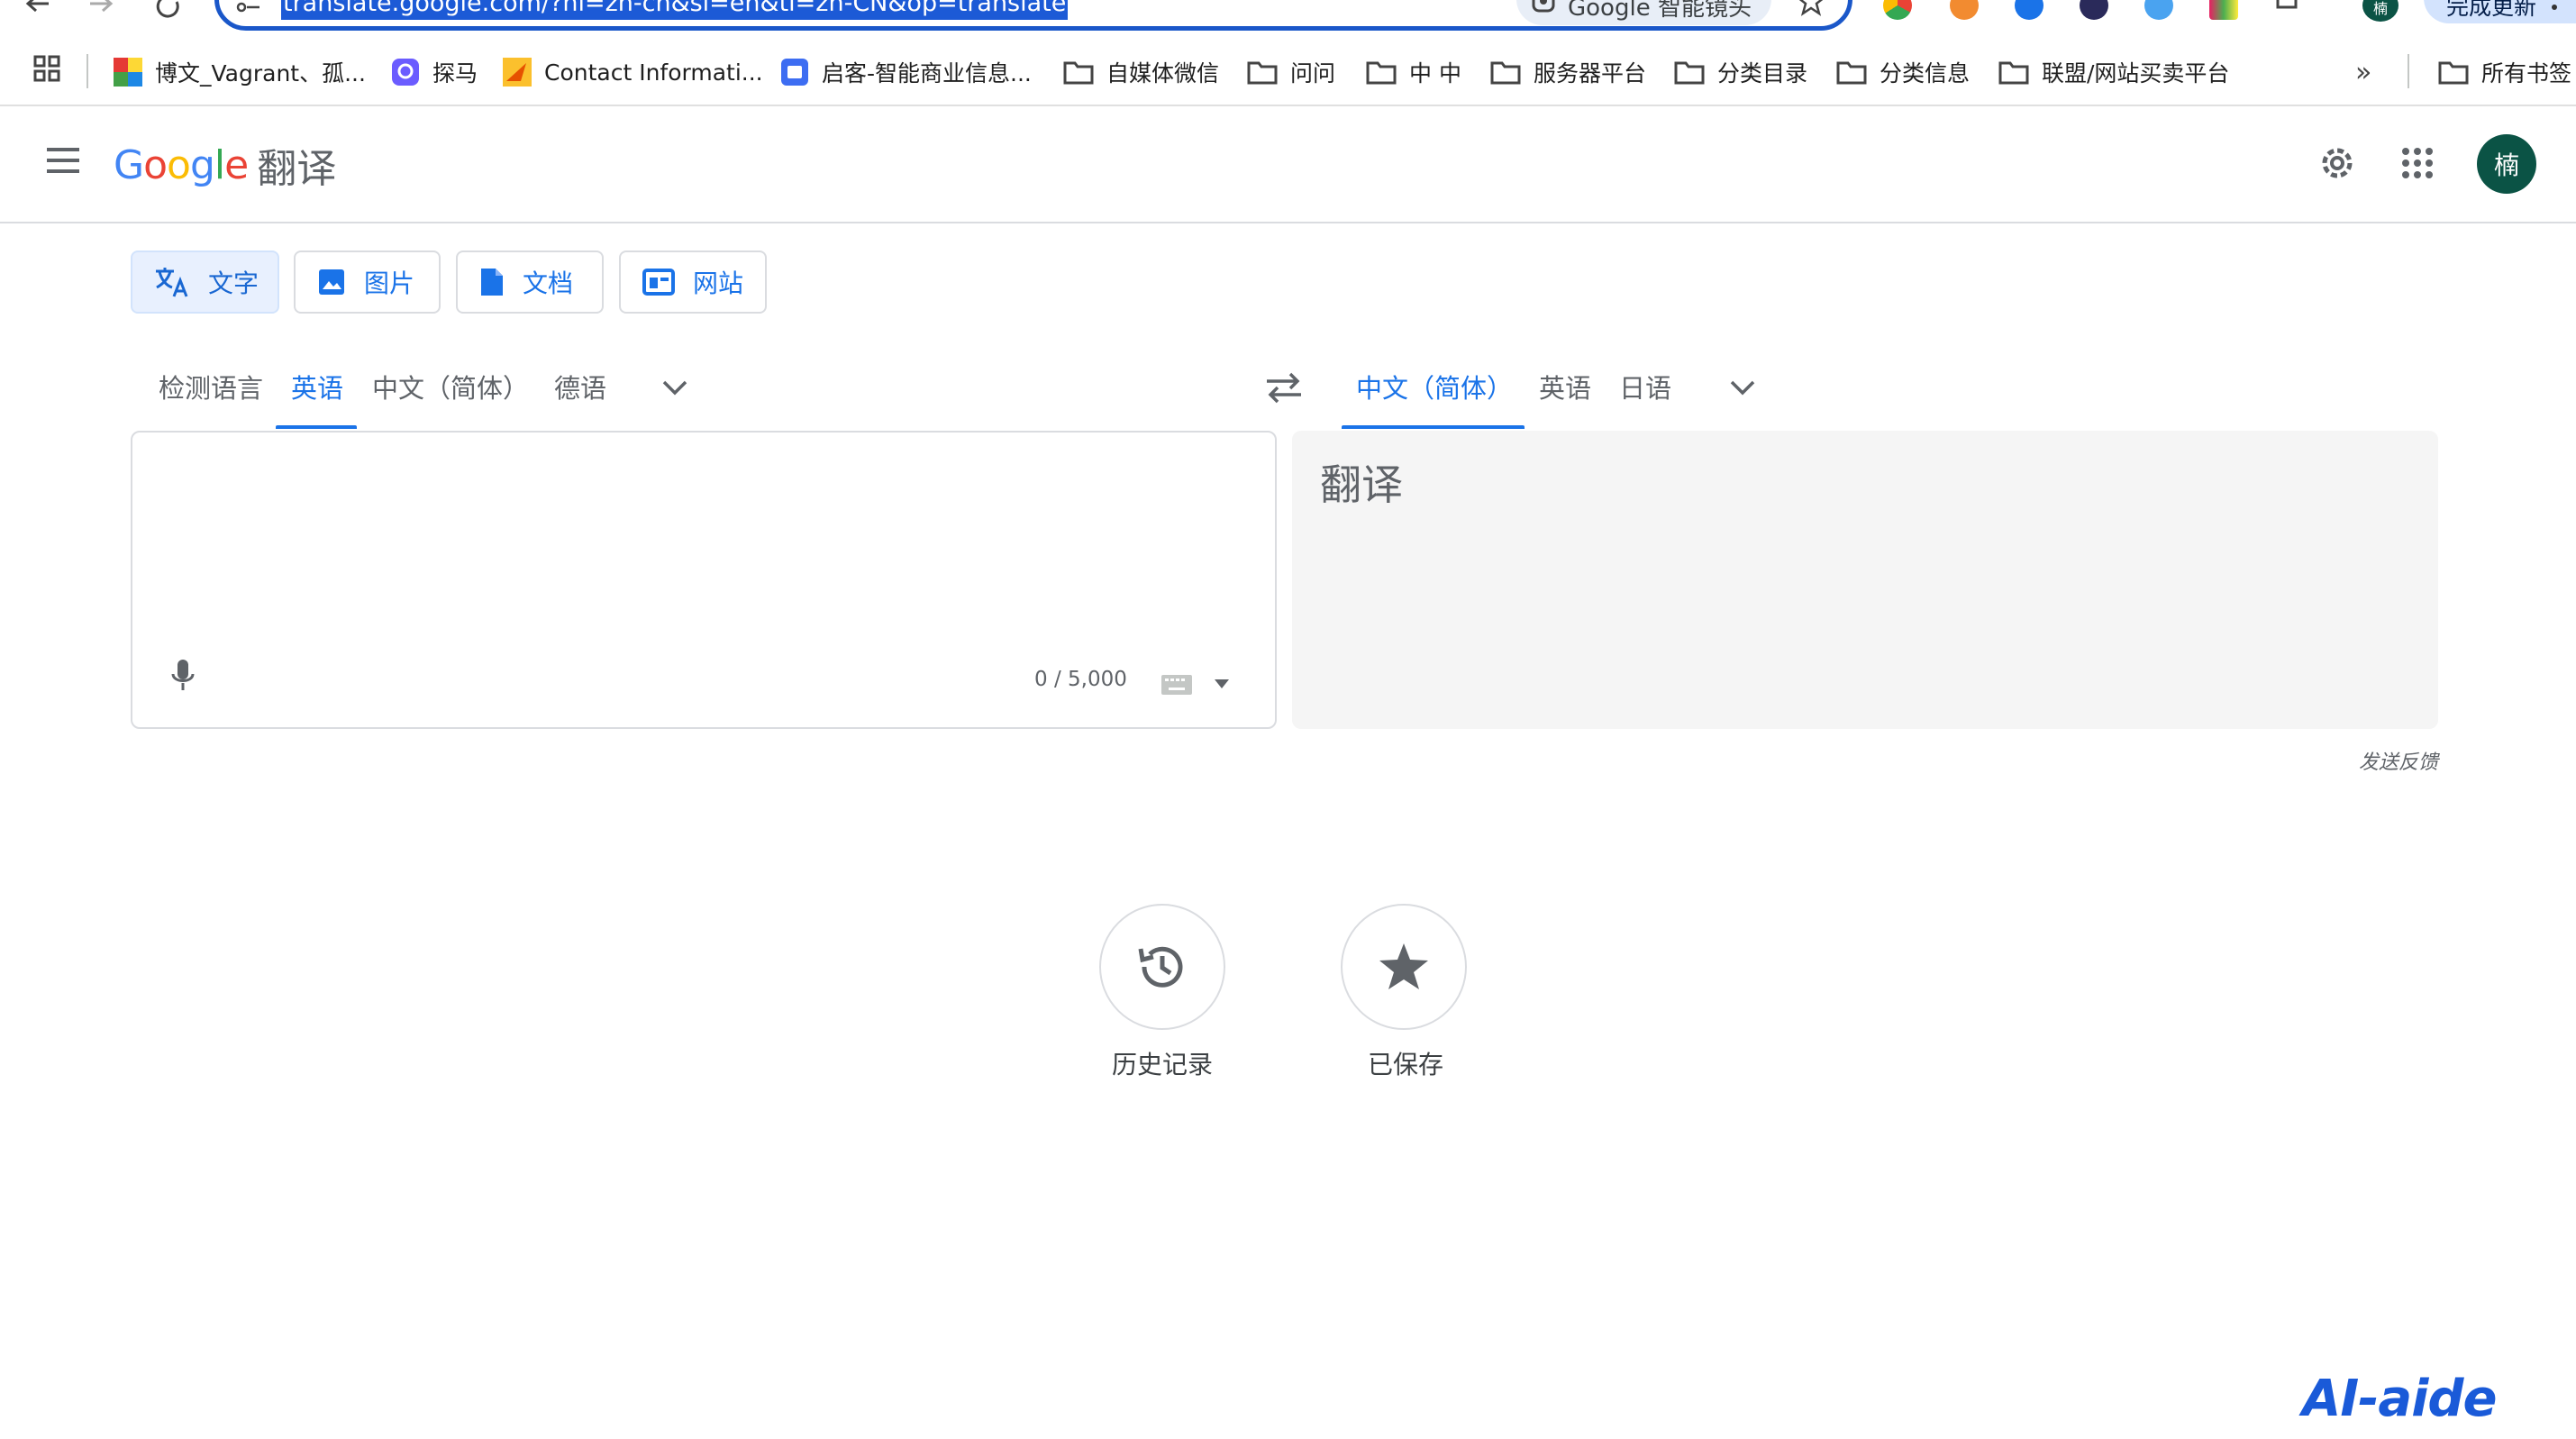 The height and width of the screenshot is (1439, 2576). What do you see at coordinates (46, 68) in the screenshot?
I see `apps-shortcut-icon` at bounding box center [46, 68].